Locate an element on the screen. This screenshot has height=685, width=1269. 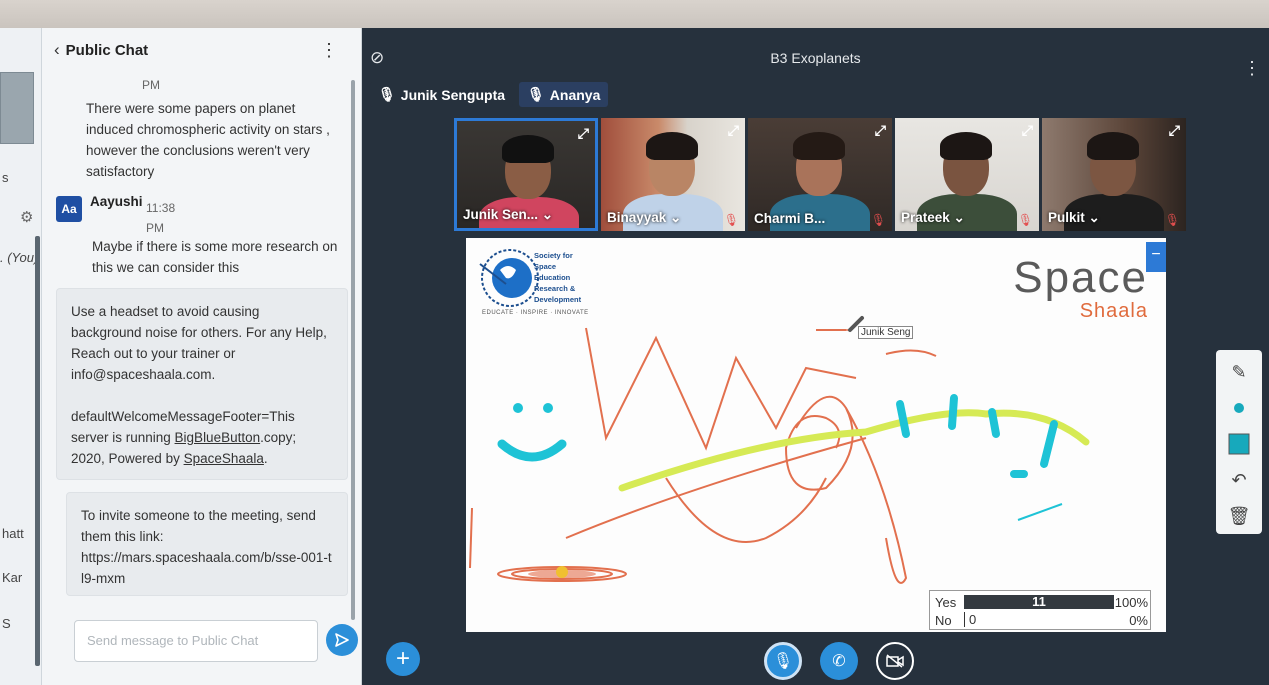
actions-plus-button: + is located at coordinates (403, 659).